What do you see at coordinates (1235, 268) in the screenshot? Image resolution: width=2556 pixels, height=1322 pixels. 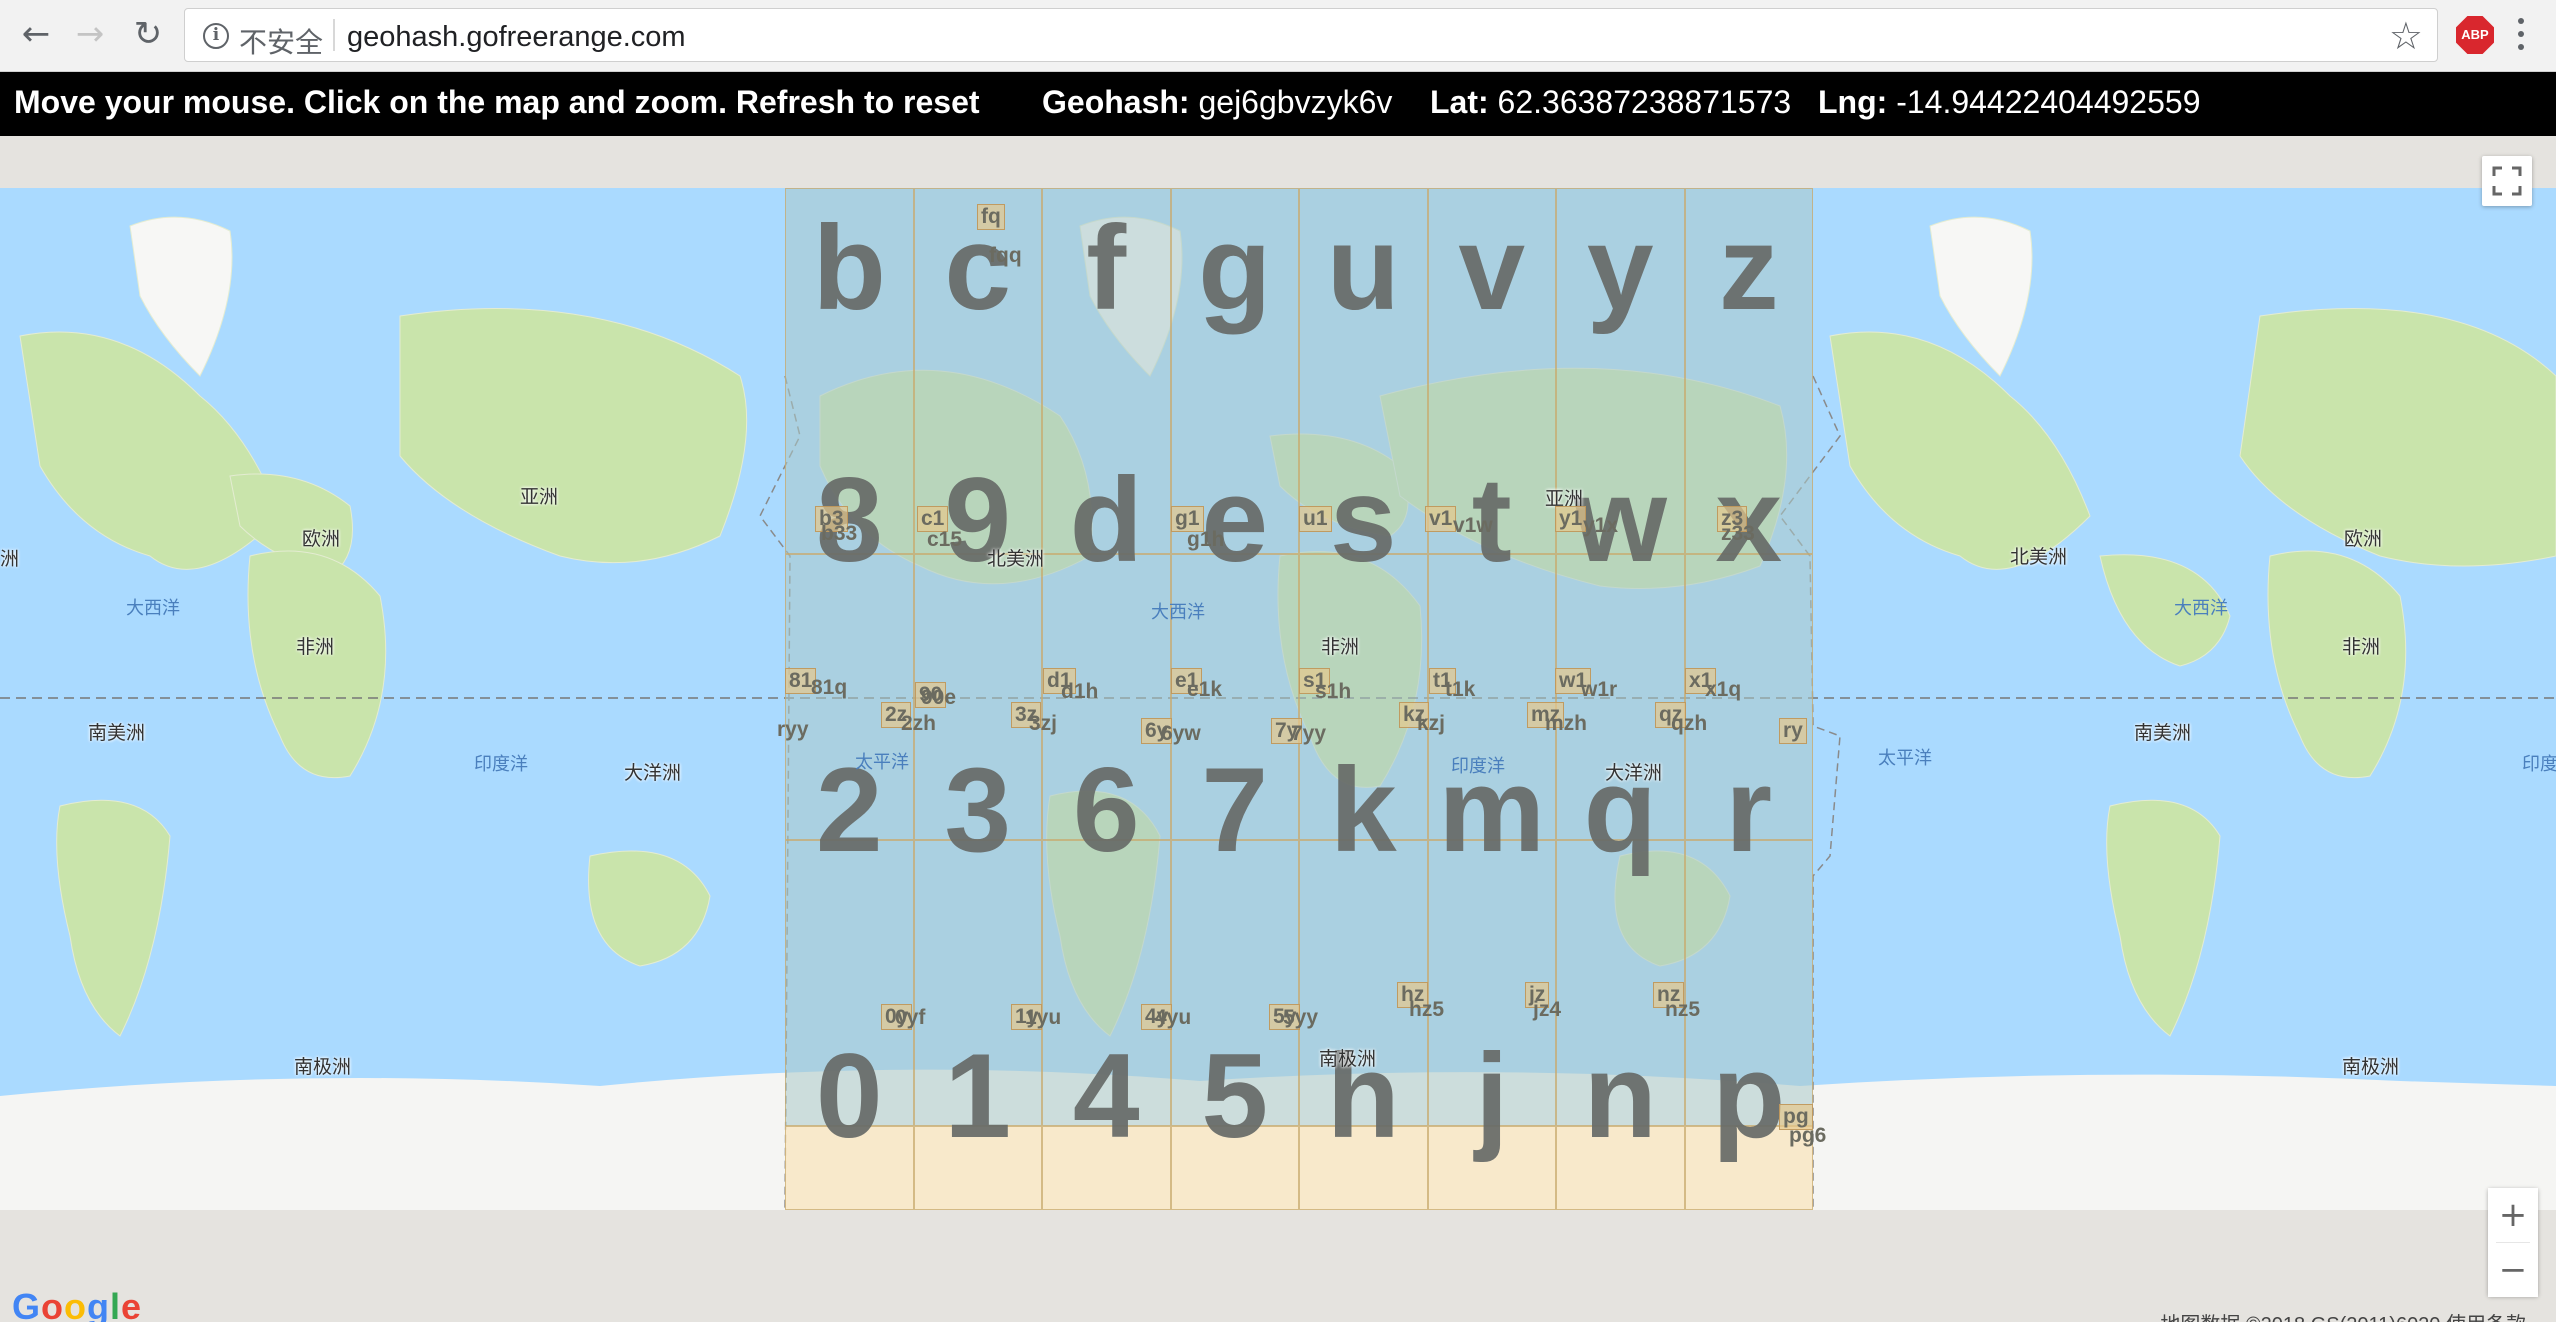 I see `geohash-cell-letter: g` at bounding box center [1235, 268].